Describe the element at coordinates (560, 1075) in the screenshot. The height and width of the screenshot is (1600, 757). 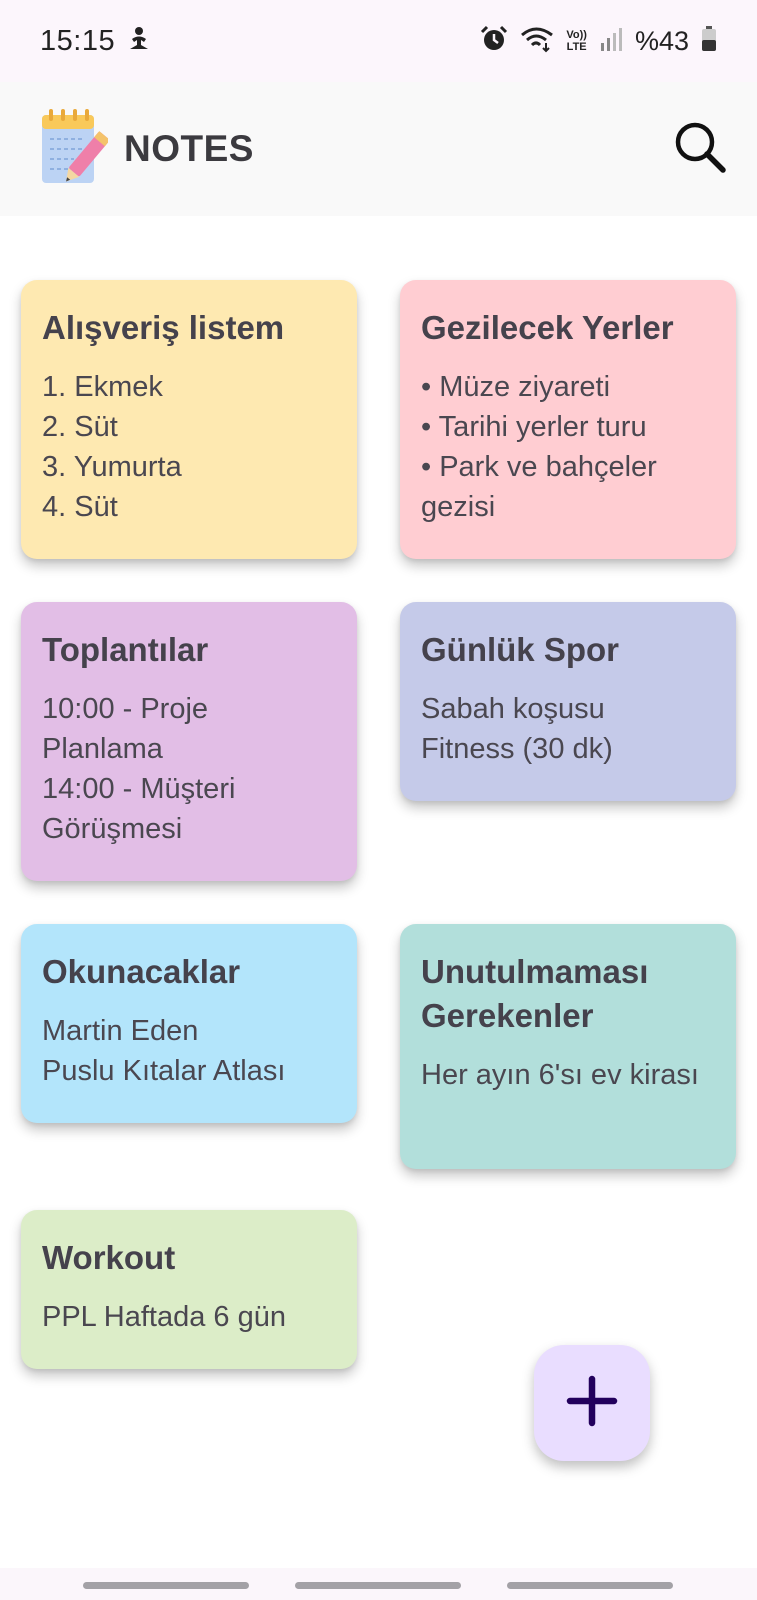
I see `note-body: Her ayın 6'sı ev kirası` at that location.